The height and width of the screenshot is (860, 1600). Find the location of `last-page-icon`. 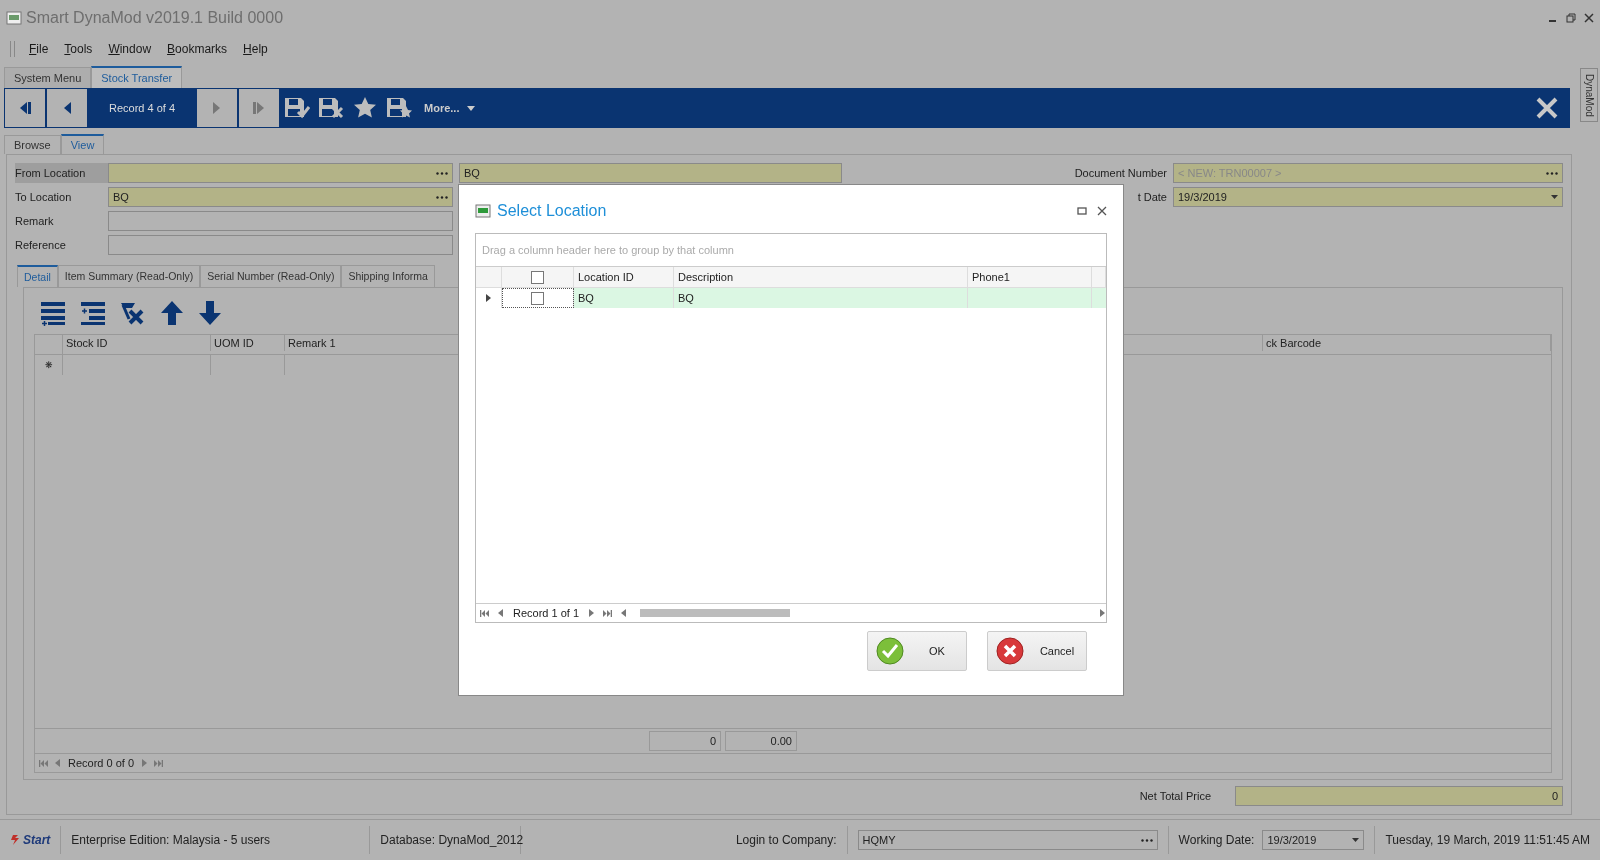

last-page-icon is located at coordinates (608, 613).